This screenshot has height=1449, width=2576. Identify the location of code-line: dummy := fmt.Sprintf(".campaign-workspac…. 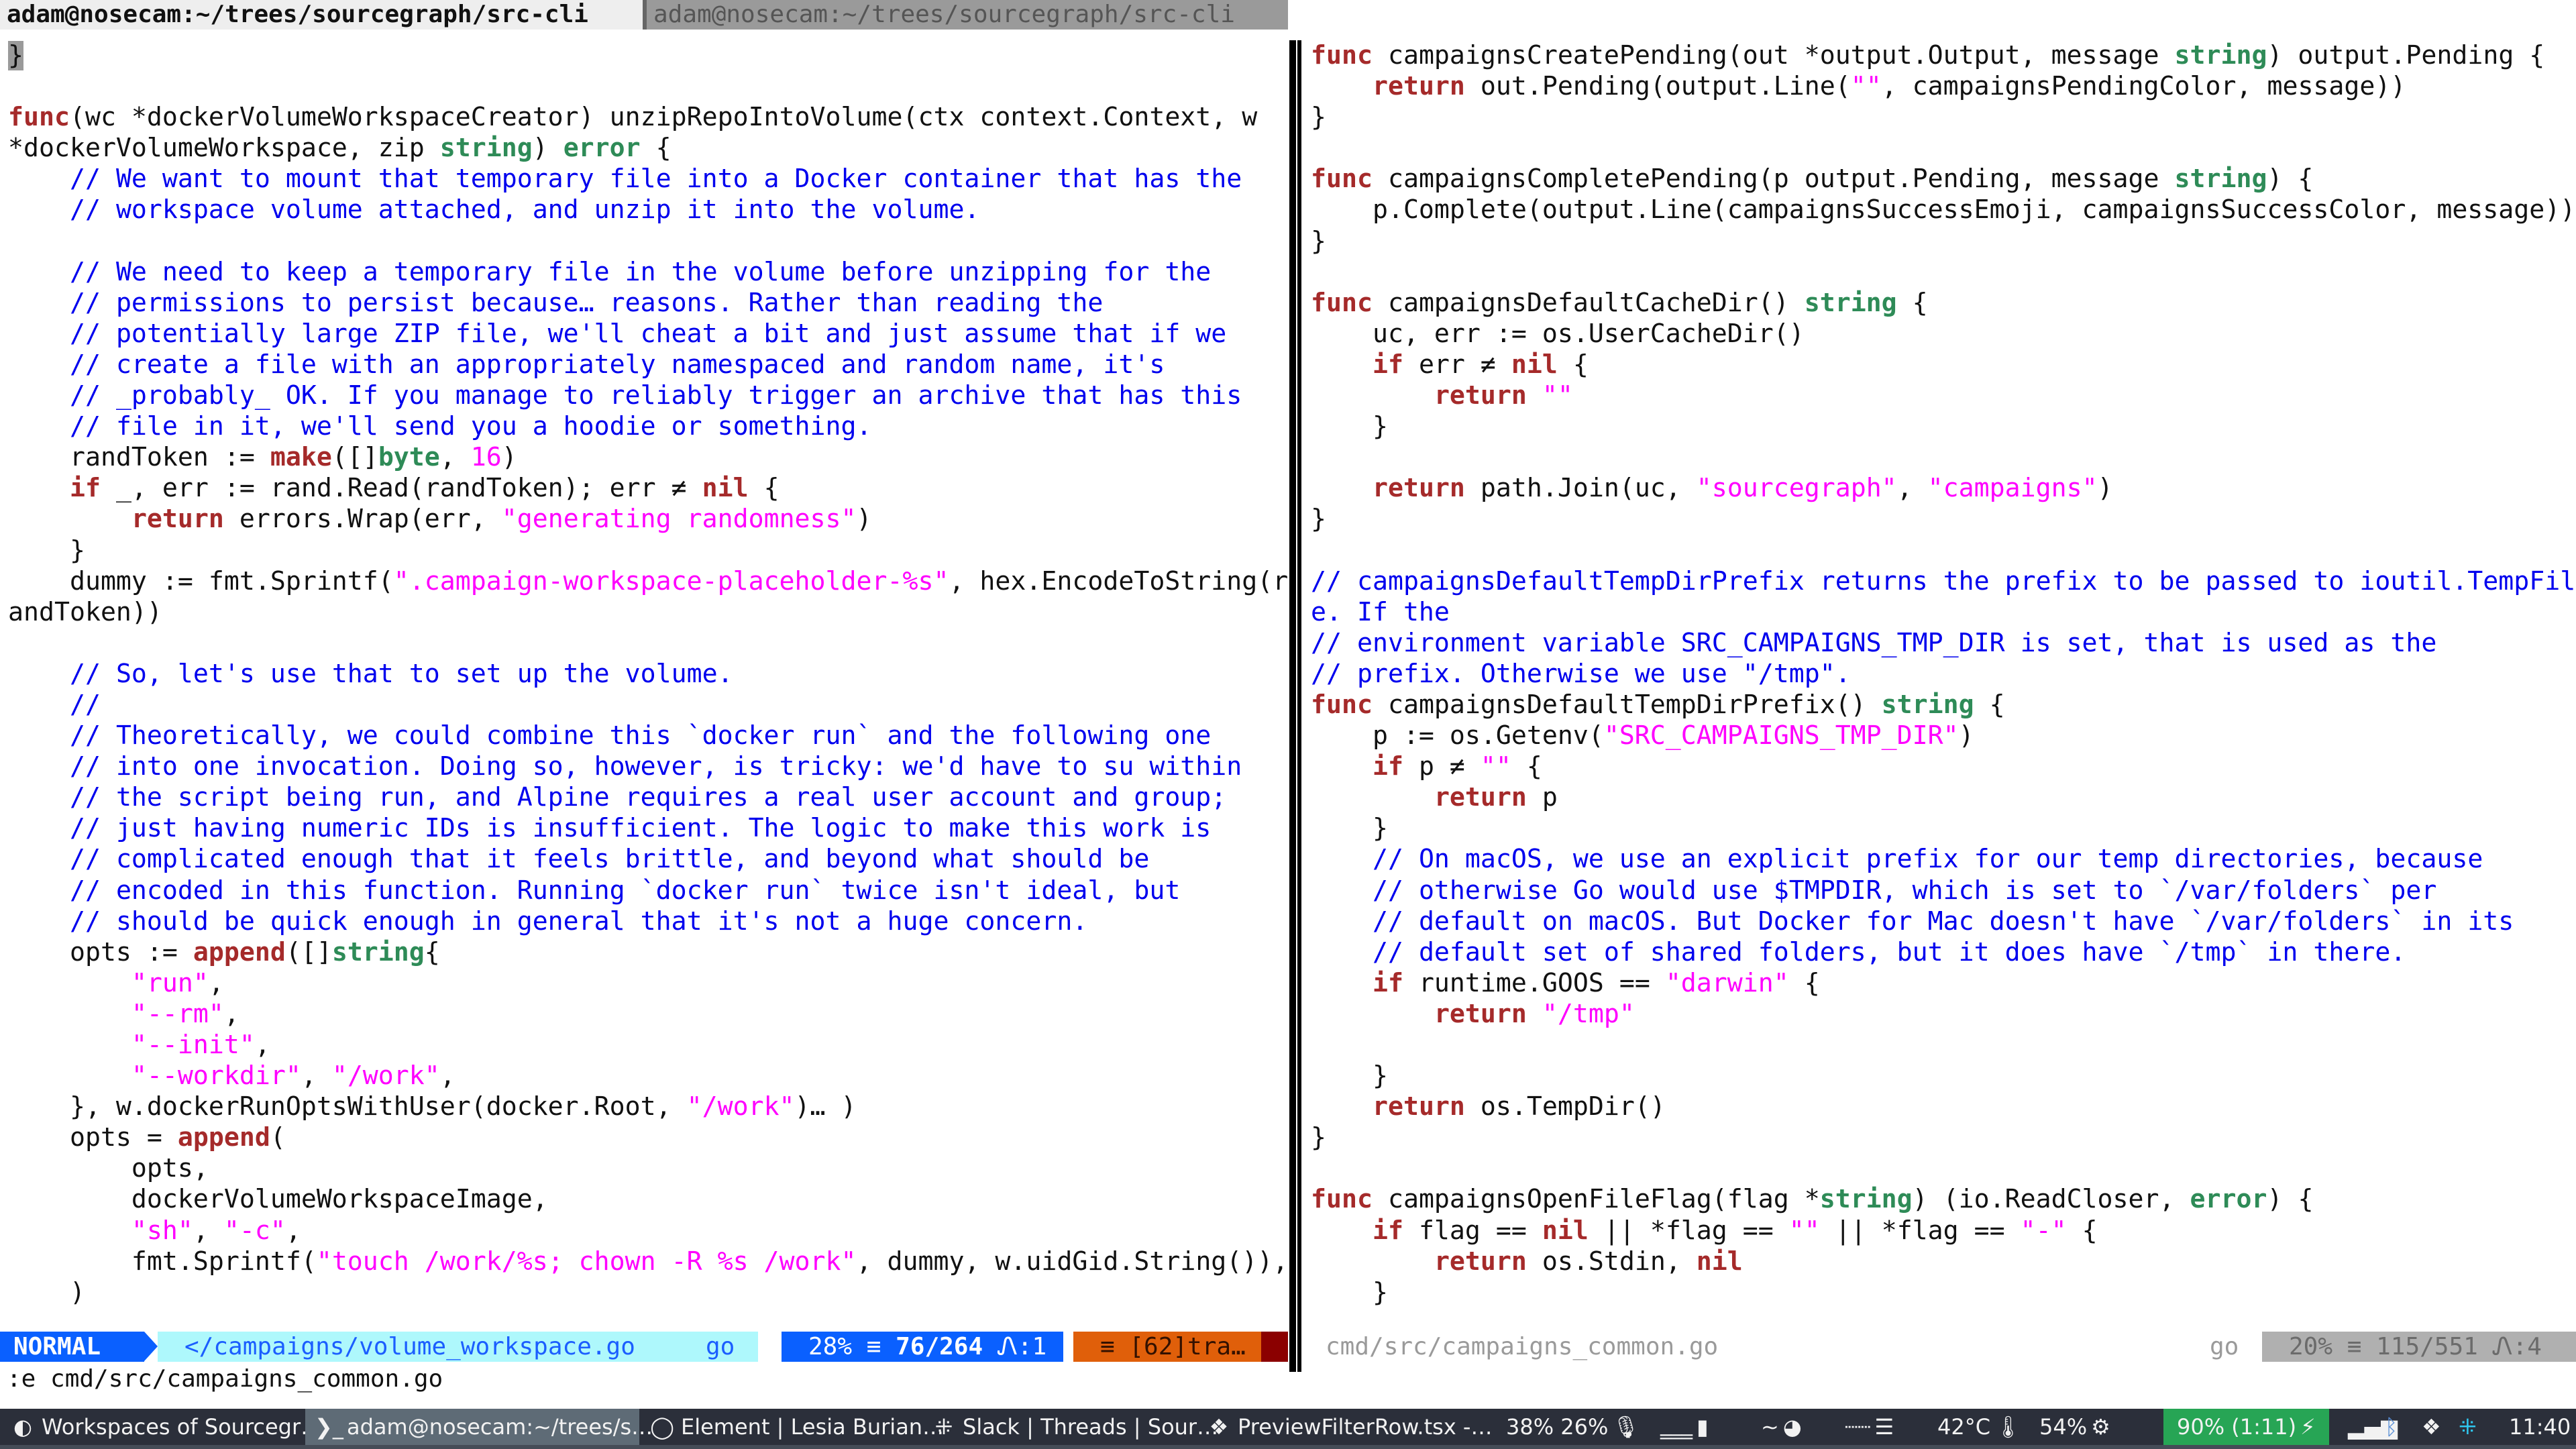
(648, 581).